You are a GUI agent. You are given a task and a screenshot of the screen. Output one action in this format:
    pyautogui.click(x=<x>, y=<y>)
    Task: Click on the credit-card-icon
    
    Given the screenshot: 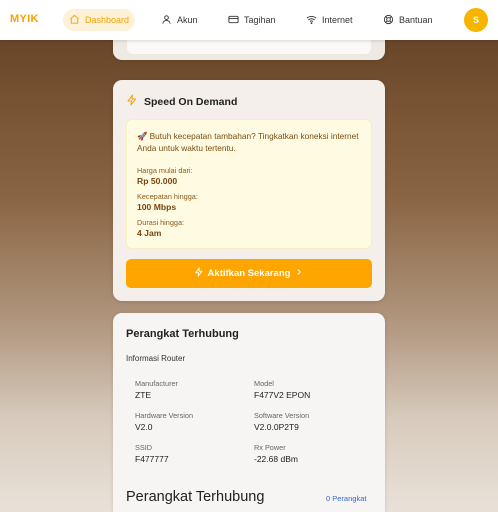 What is the action you would take?
    pyautogui.click(x=233, y=20)
    